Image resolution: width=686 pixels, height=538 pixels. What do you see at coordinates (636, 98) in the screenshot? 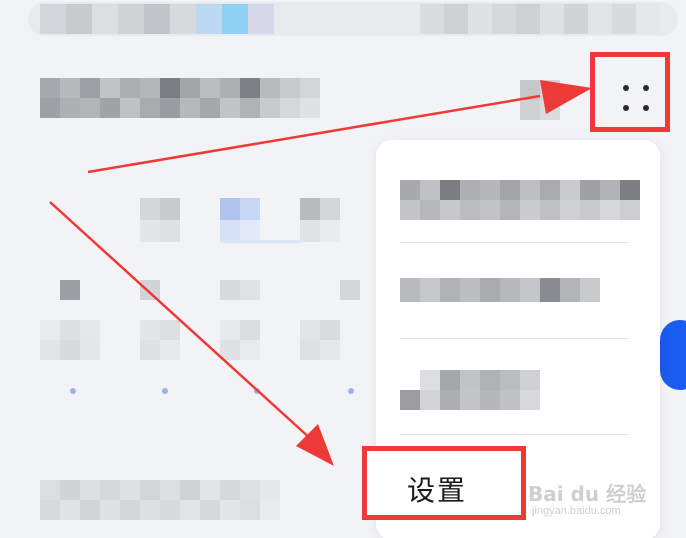
I see `four-dots-icon` at bounding box center [636, 98].